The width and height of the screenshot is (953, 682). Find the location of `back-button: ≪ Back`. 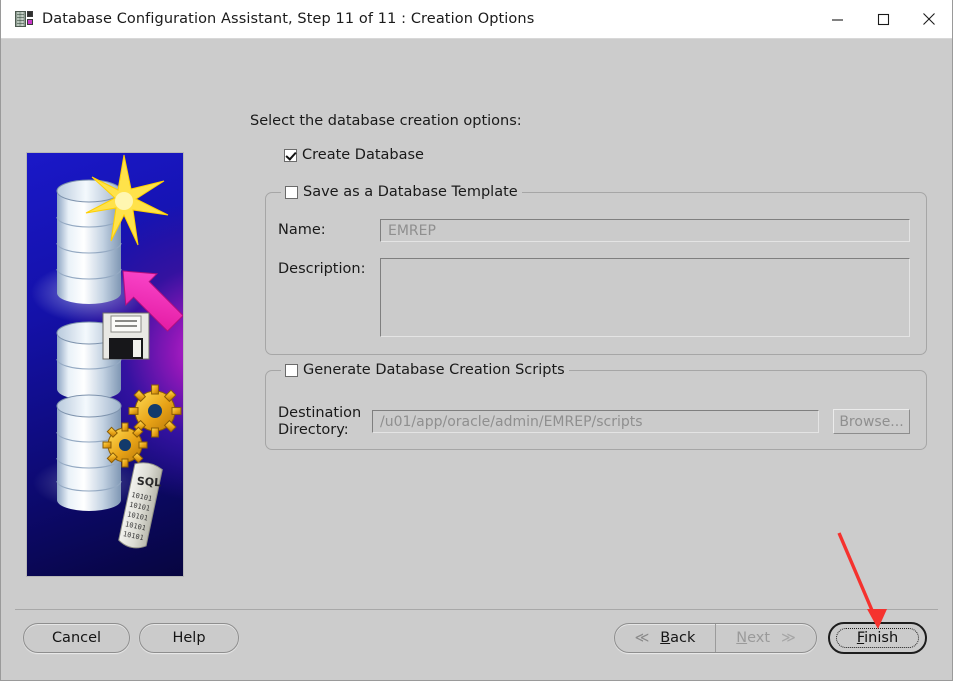

back-button: ≪ Back is located at coordinates (665, 638).